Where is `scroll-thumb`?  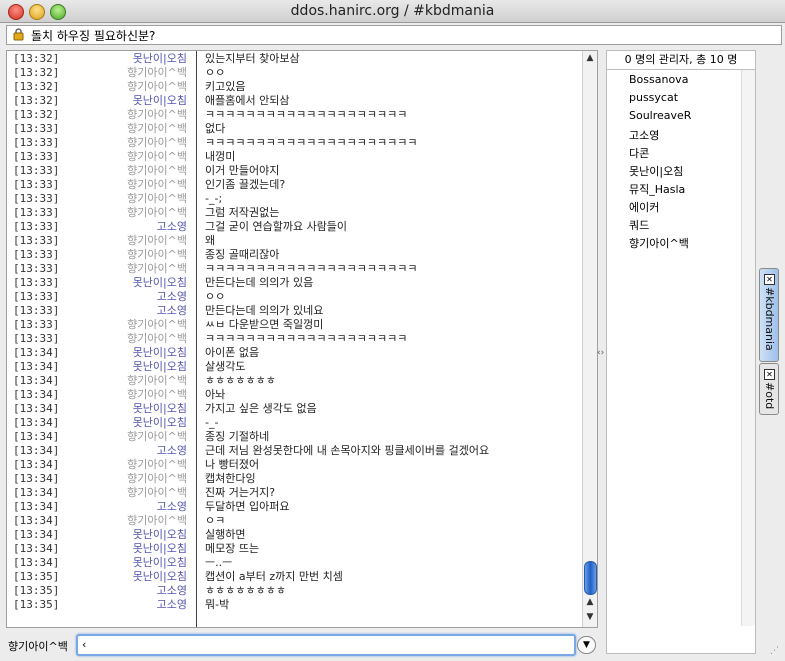
scroll-thumb is located at coordinates (590, 578).